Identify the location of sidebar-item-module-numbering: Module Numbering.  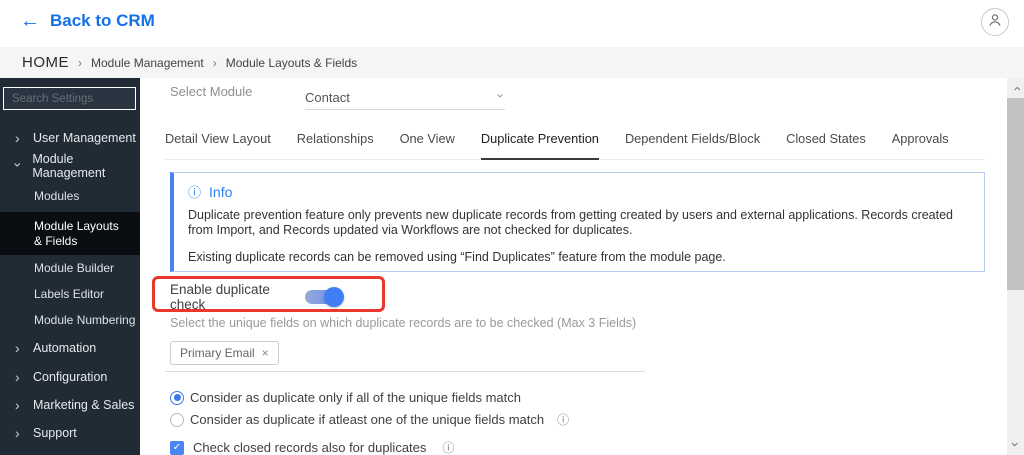
(70, 320).